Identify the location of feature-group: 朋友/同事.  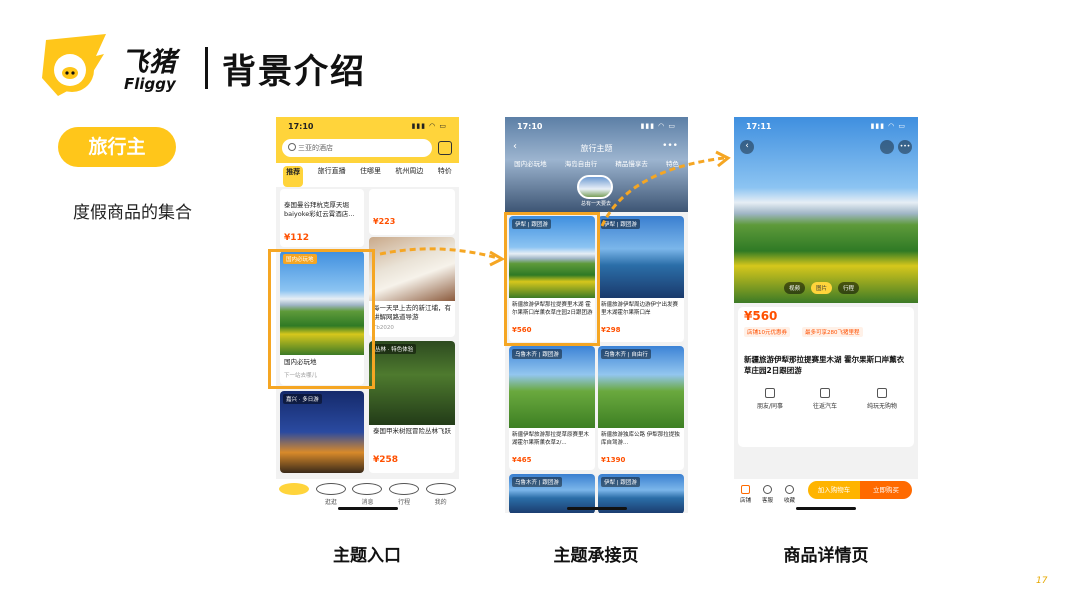
(770, 399).